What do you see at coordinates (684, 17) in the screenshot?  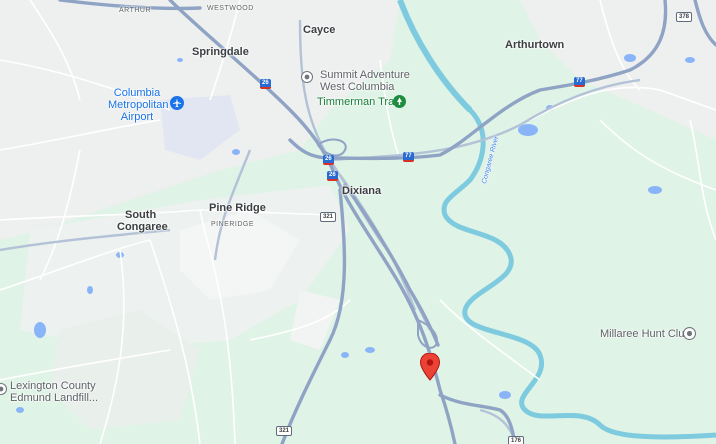 I see `us-route-shield-378: 378` at bounding box center [684, 17].